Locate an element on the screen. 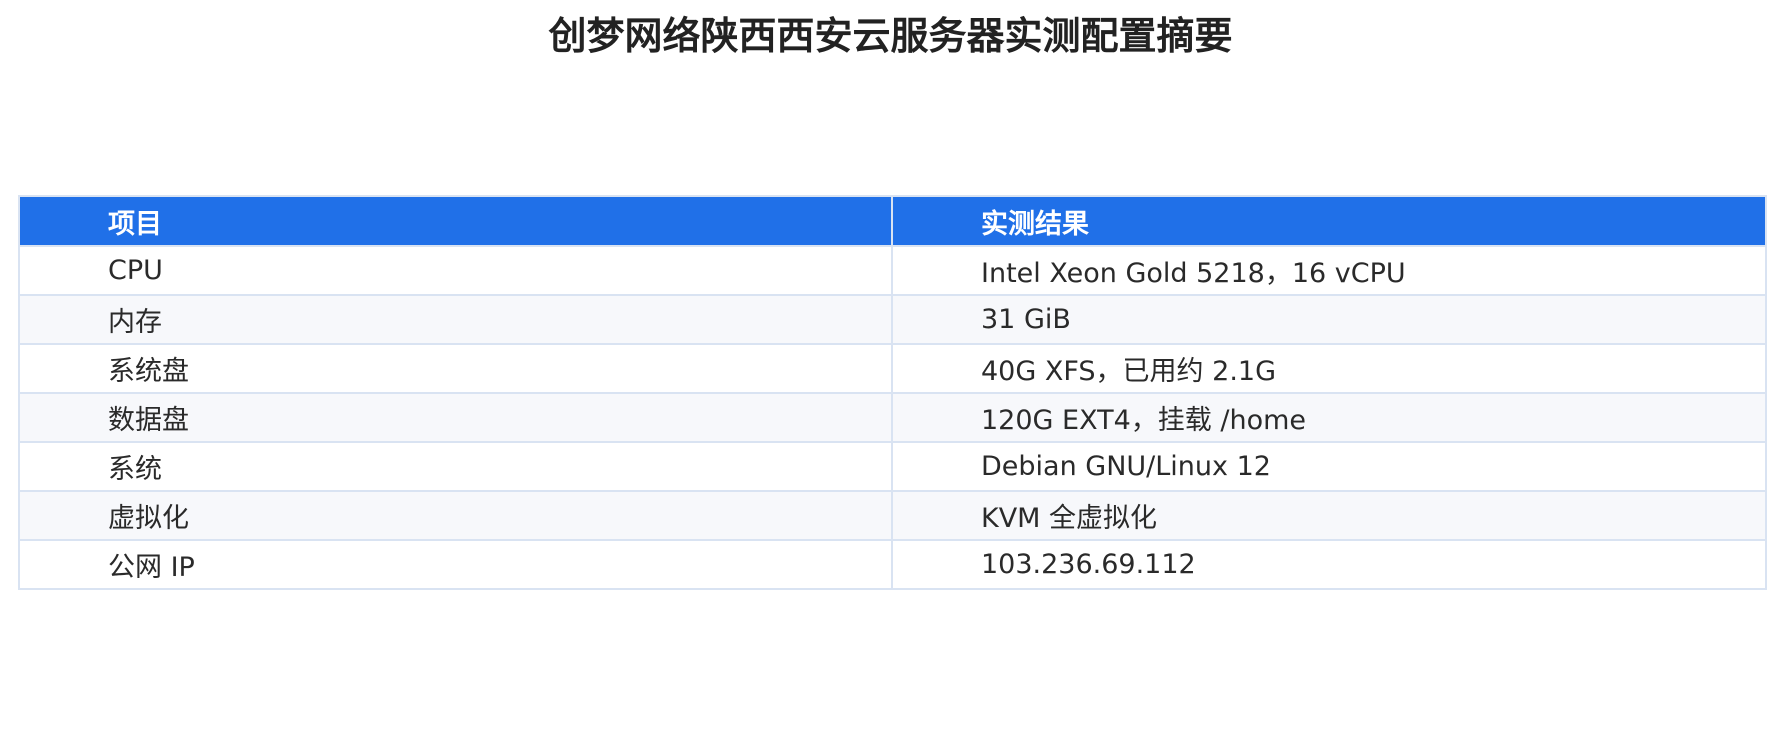  table-row: 系统盘 40G XFS，已用约 2.1G is located at coordinates (892, 368).